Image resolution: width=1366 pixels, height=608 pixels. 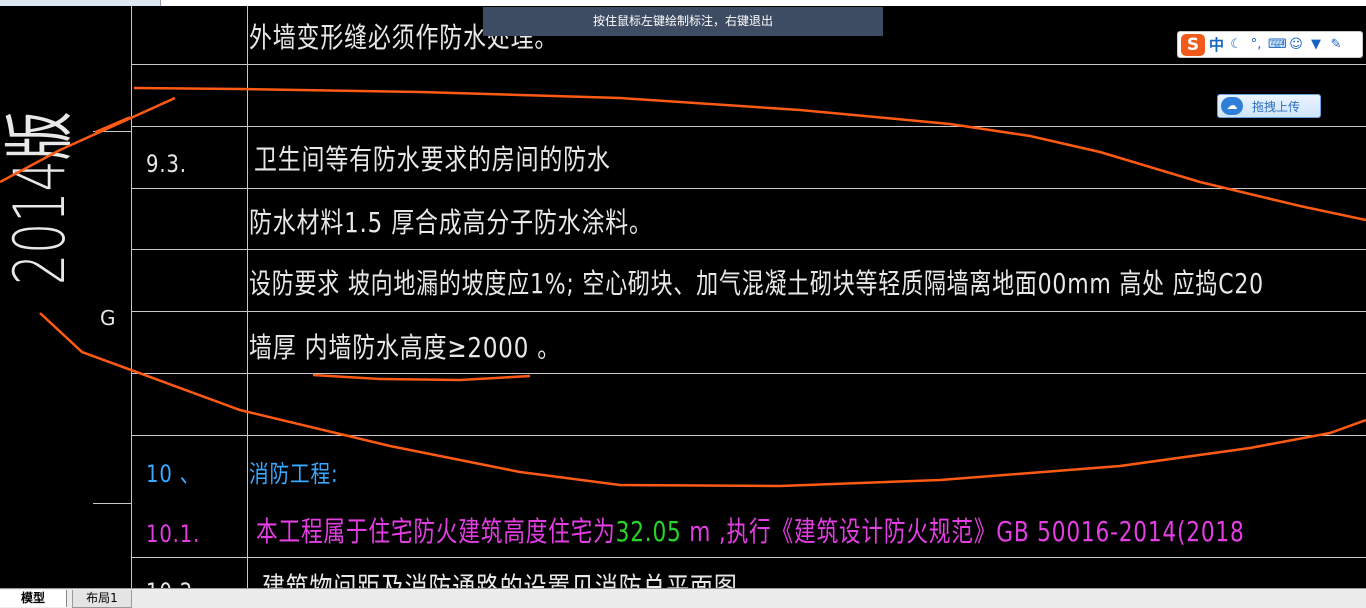 I want to click on sogou-logo-icon: S, so click(x=1193, y=44).